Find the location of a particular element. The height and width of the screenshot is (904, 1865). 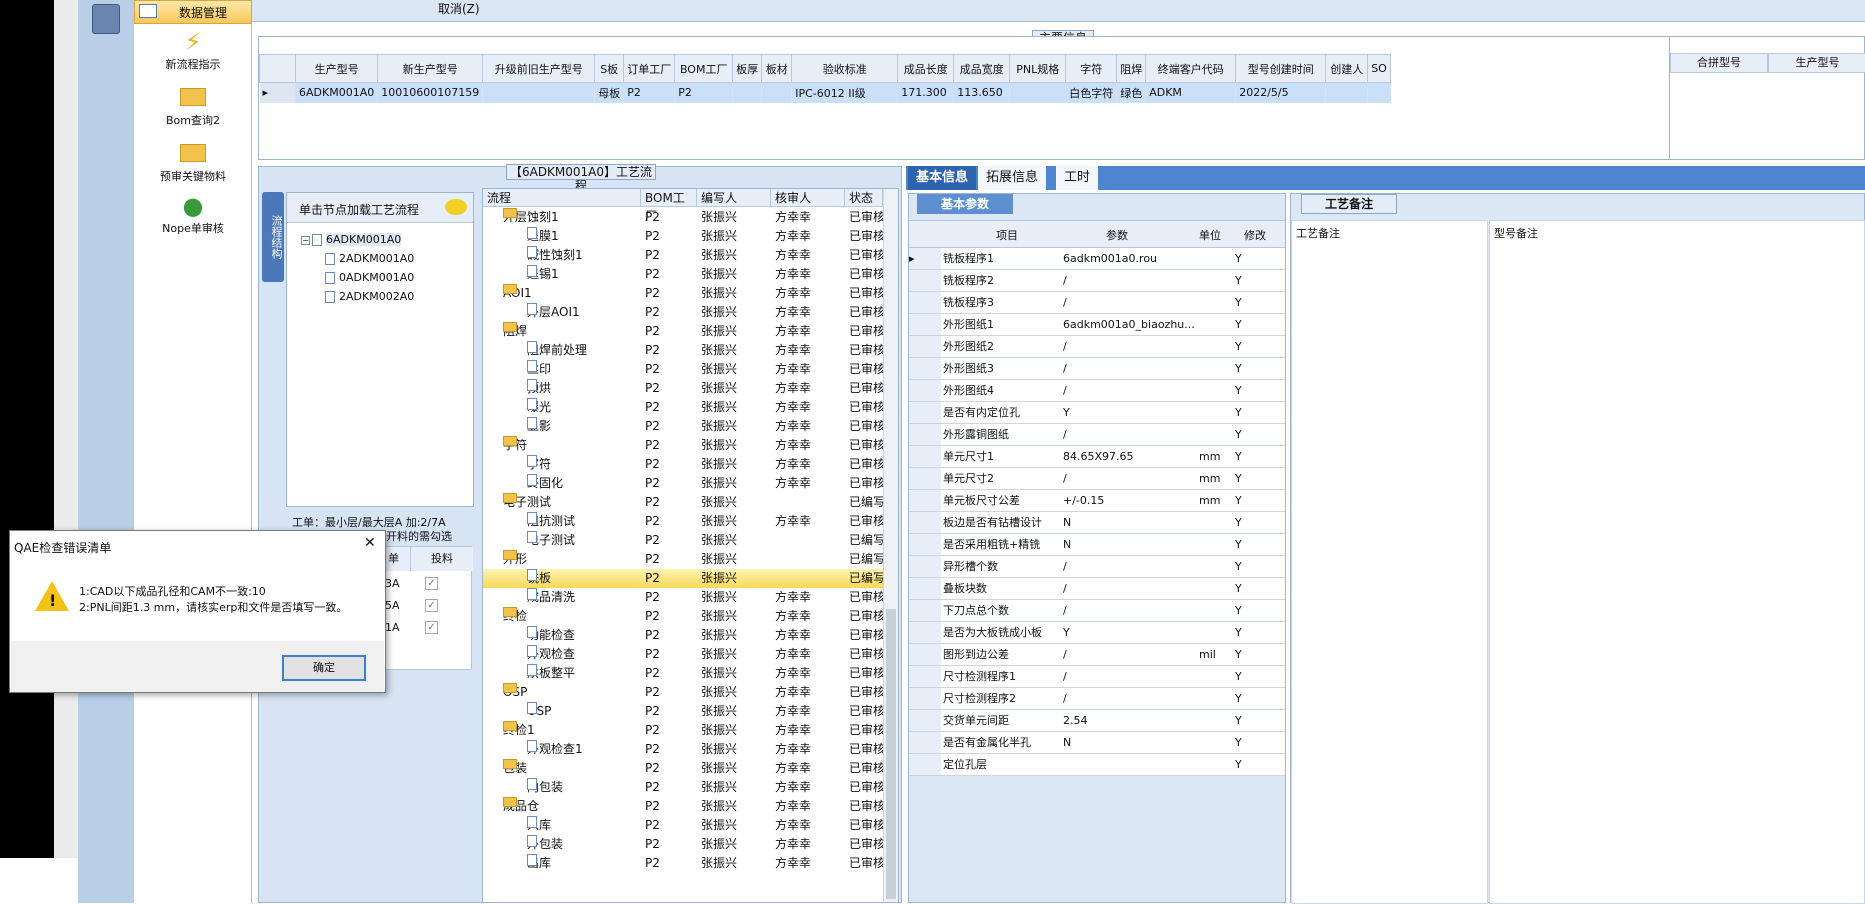

col-header: BOM工厂 is located at coordinates (704, 68).